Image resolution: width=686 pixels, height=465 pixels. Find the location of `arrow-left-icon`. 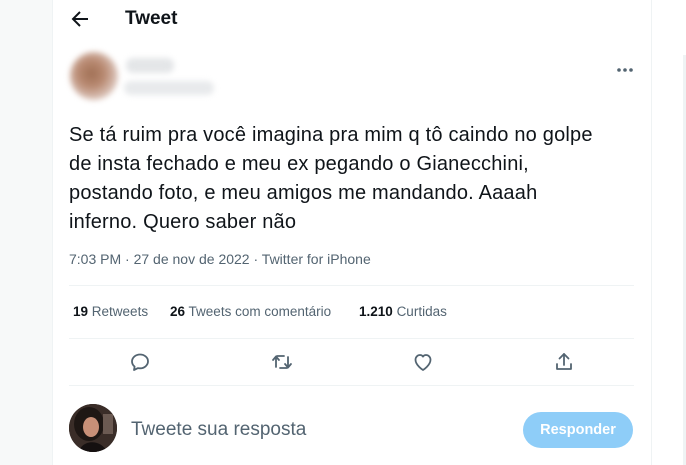

arrow-left-icon is located at coordinates (80, 19).